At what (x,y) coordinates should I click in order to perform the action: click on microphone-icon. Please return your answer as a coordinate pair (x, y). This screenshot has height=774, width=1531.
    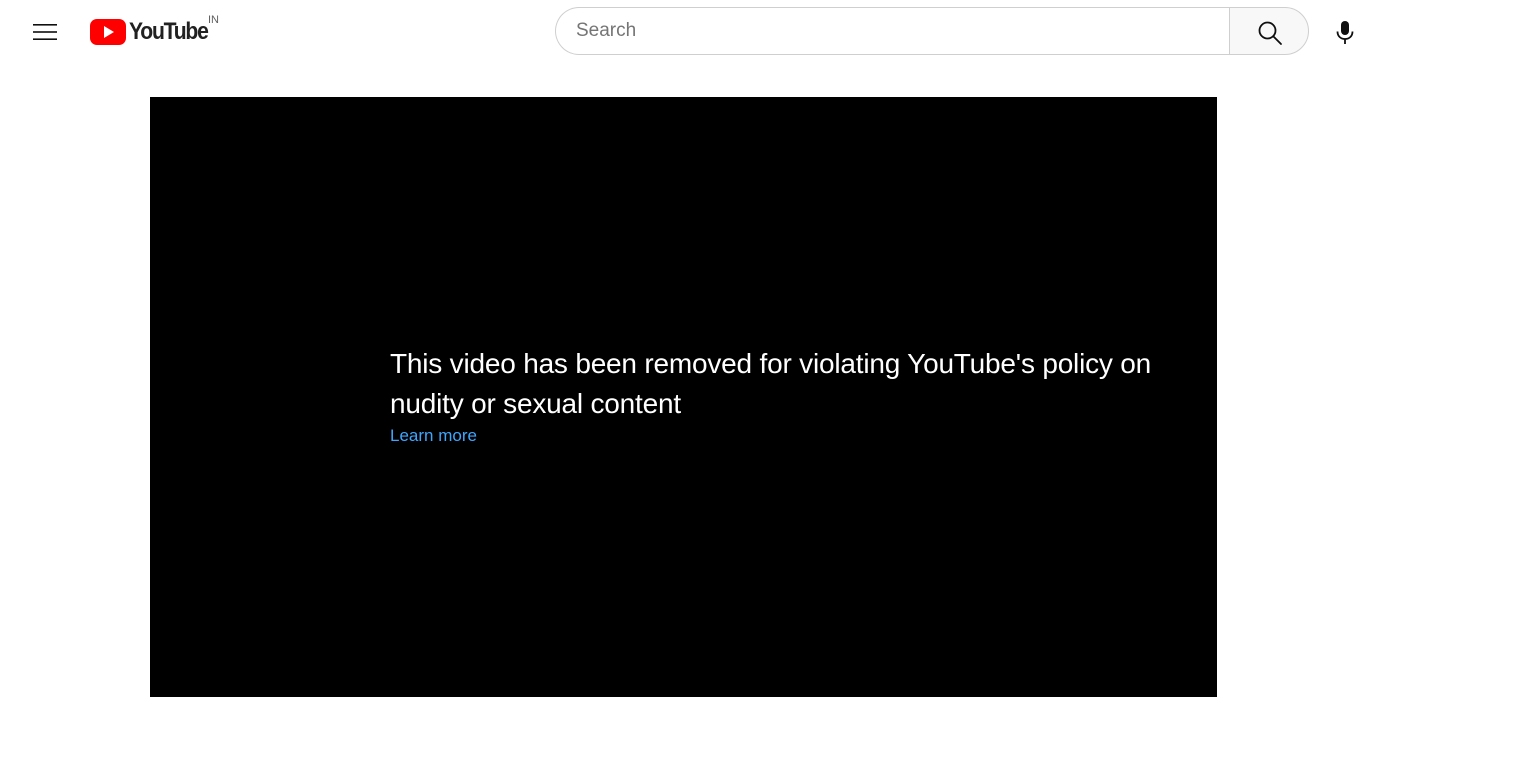
    Looking at the image, I should click on (1345, 32).